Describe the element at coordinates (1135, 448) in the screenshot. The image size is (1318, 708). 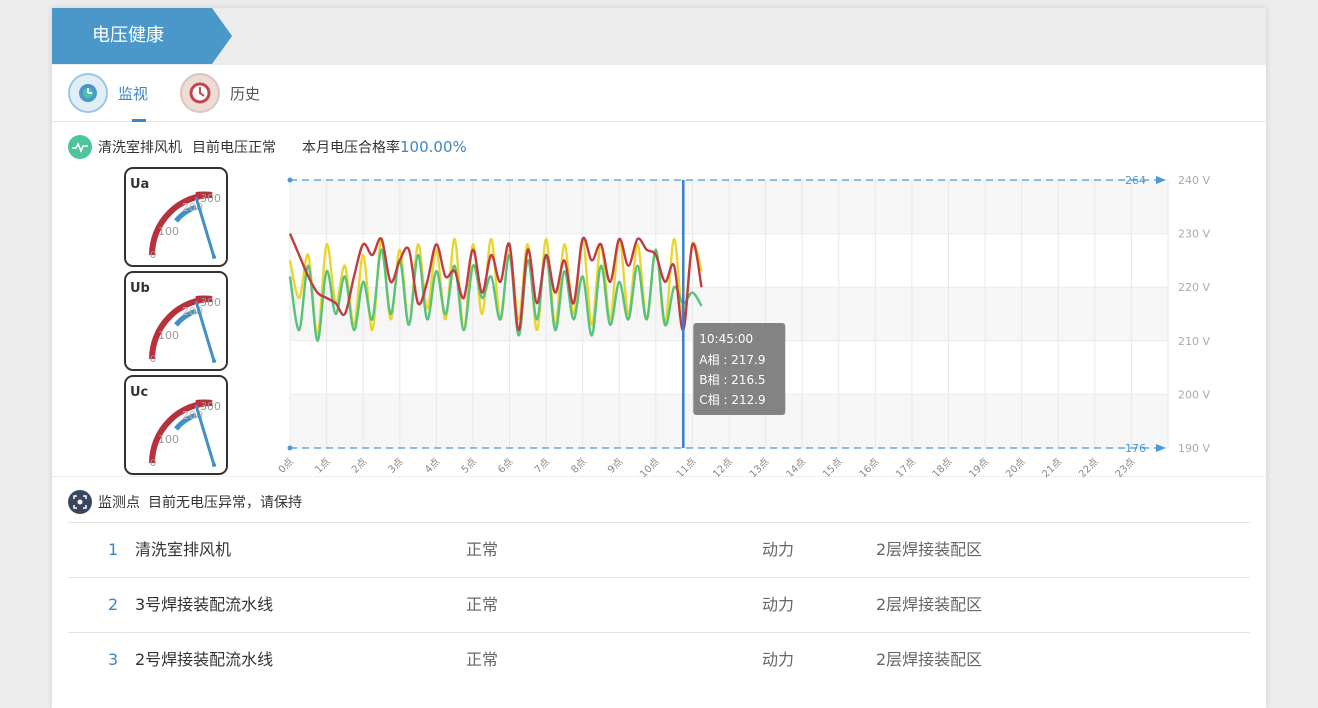
I see `limit-line-label: 176` at that location.